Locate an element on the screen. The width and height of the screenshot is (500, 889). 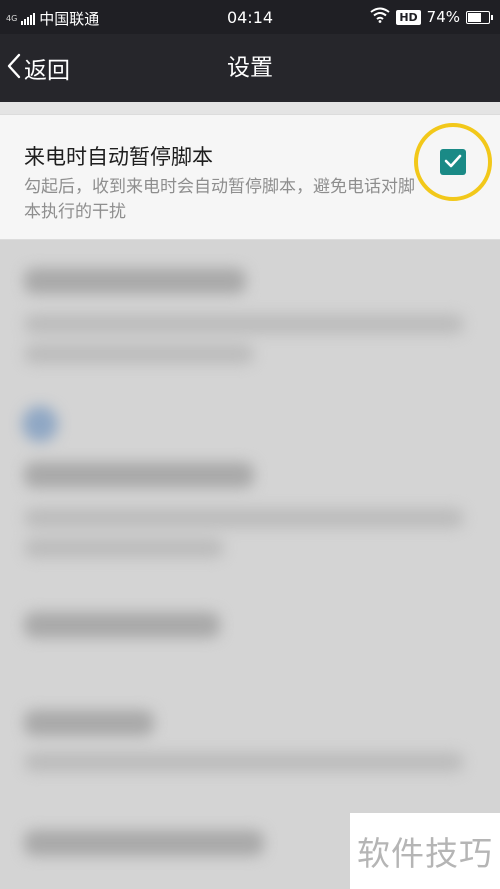
hd-badge: HD is located at coordinates (408, 17).